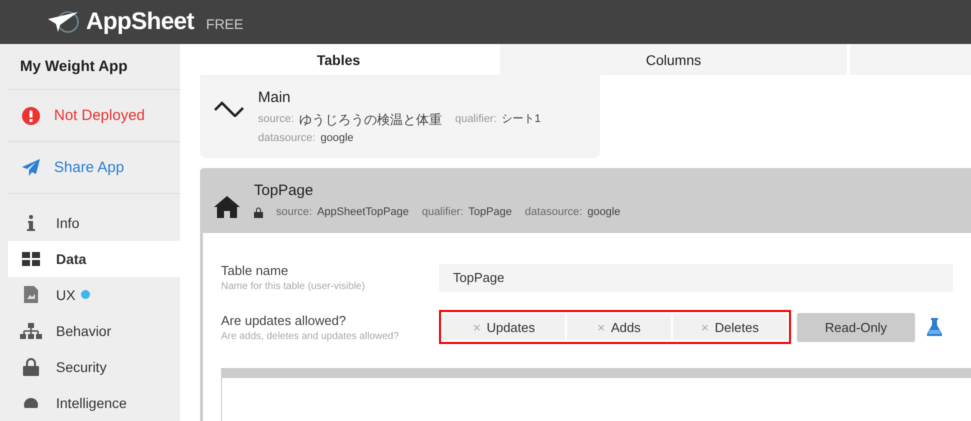 This screenshot has width=971, height=421. What do you see at coordinates (31, 167) in the screenshot?
I see `paper-plane-icon` at bounding box center [31, 167].